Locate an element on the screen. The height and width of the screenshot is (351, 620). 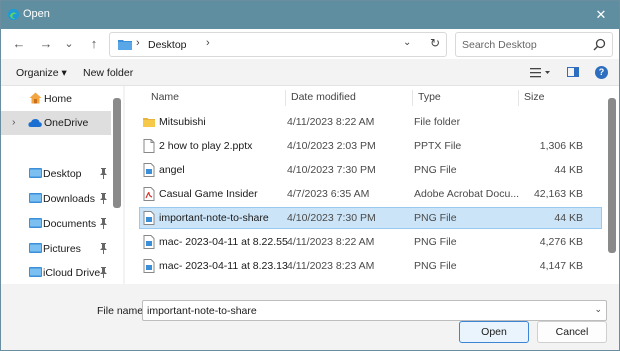
breadcrumb-desktop: Desktop is located at coordinates (167, 45).